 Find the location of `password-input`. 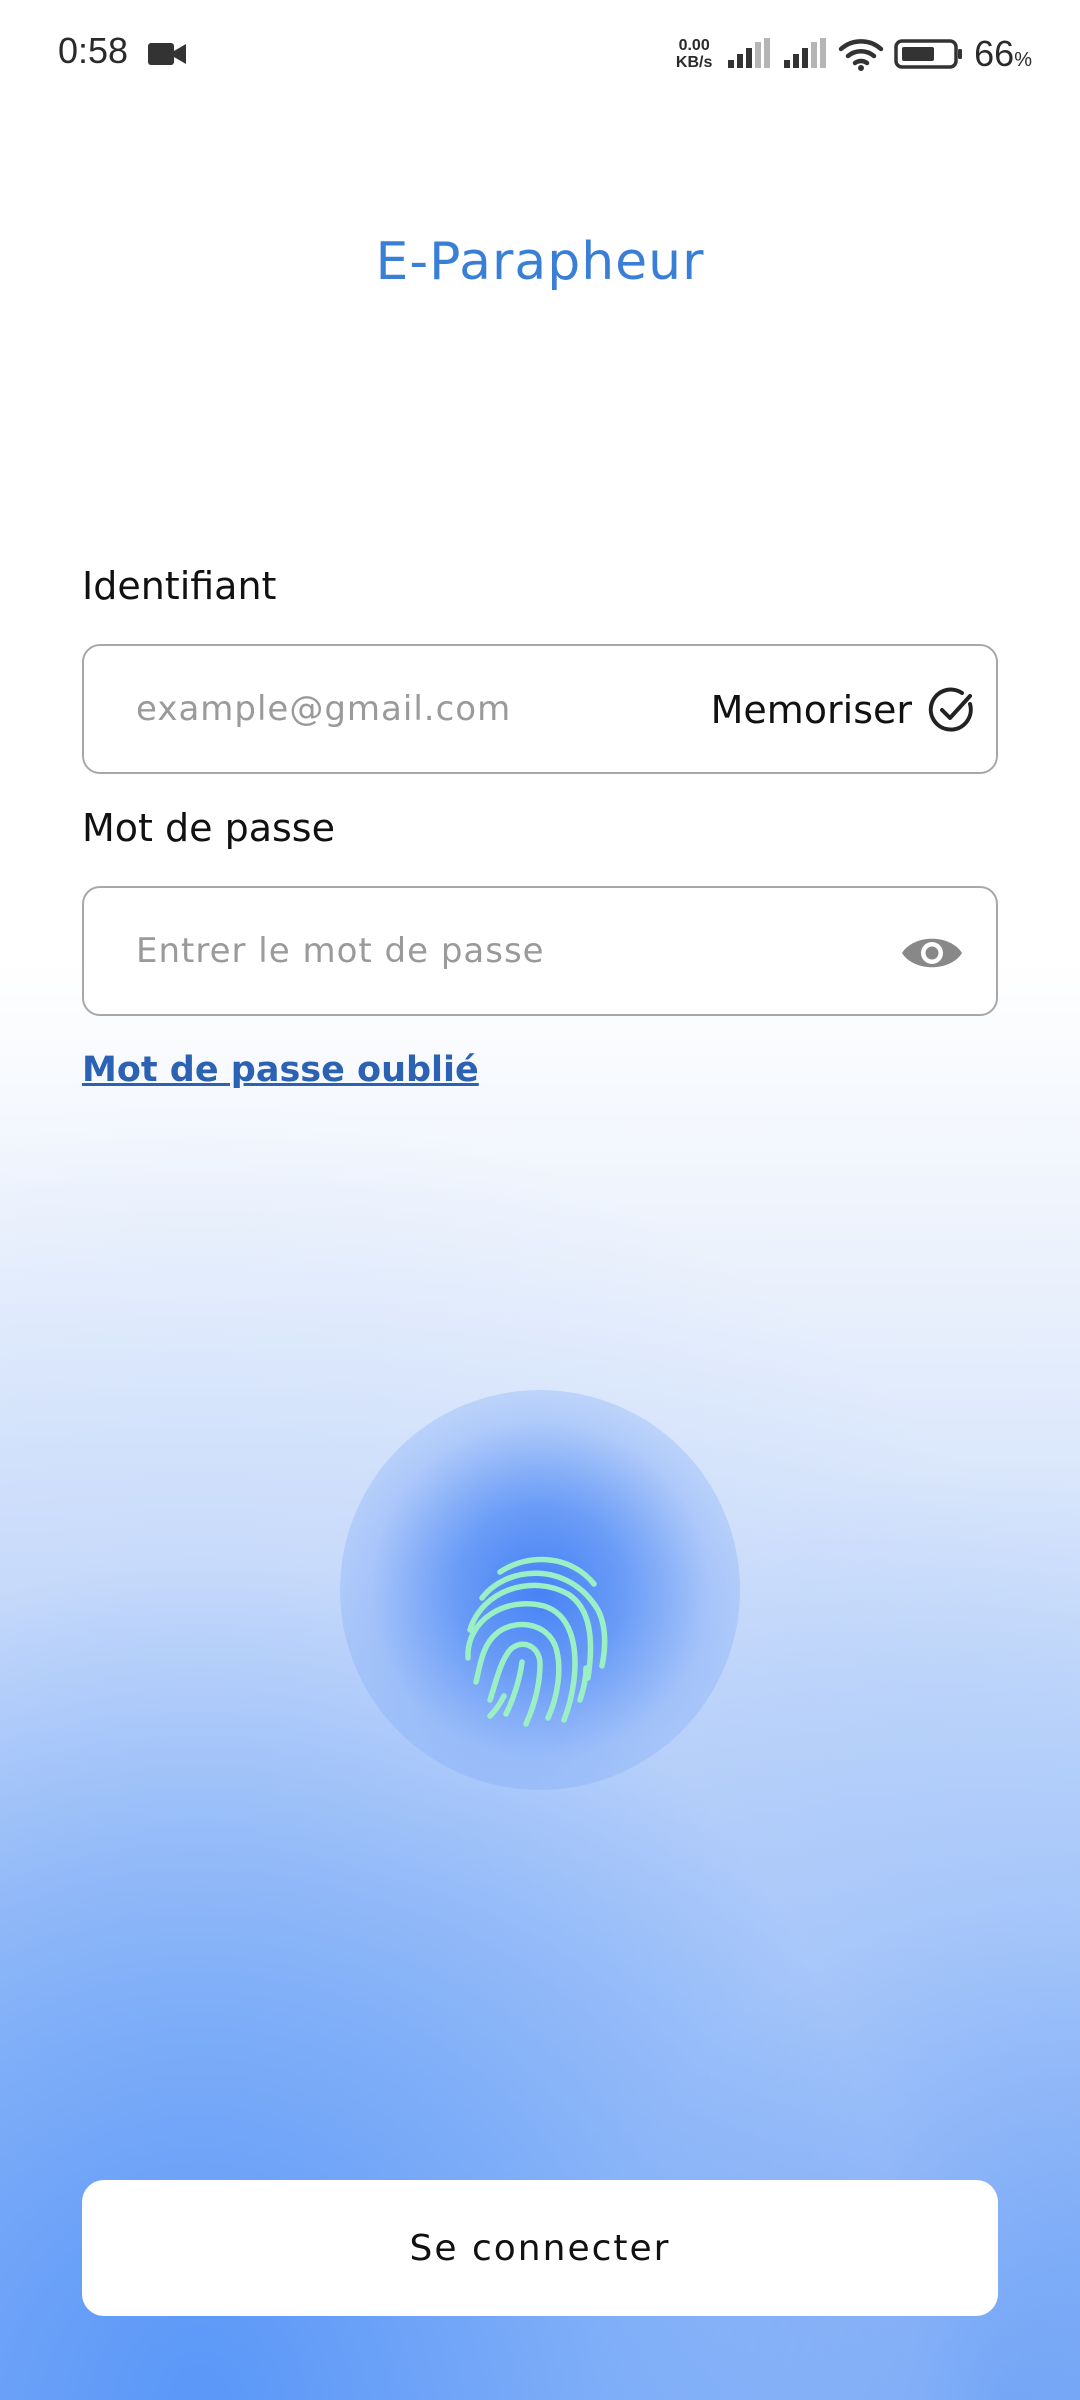

password-input is located at coordinates (436, 951).